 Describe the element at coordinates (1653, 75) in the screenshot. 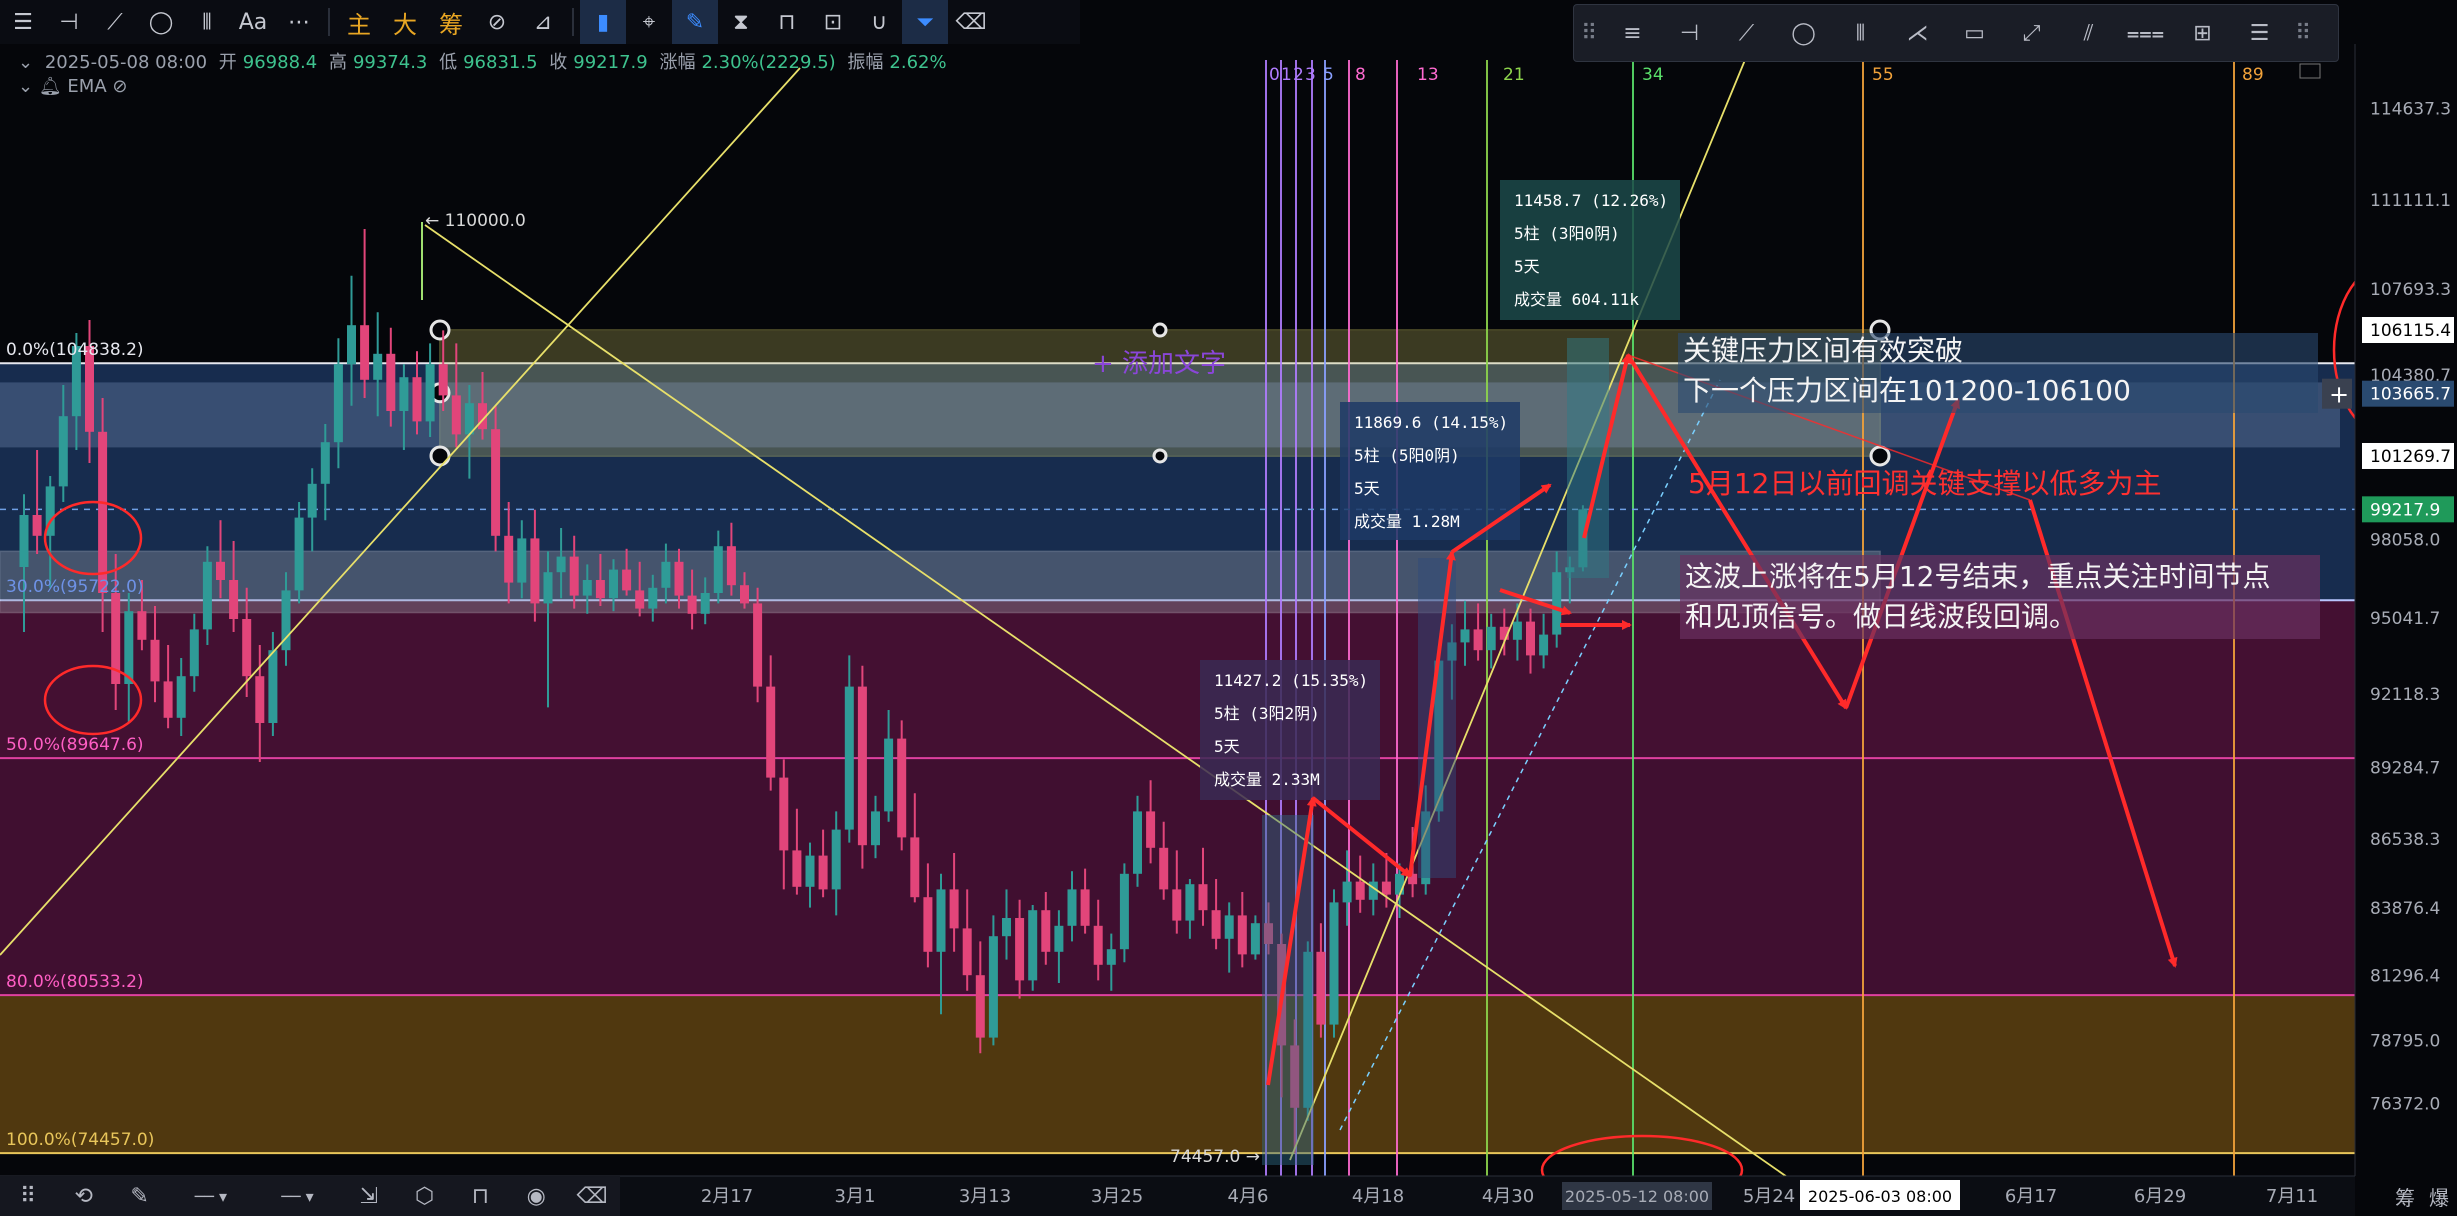

I see `fib-time-number: 34` at that location.